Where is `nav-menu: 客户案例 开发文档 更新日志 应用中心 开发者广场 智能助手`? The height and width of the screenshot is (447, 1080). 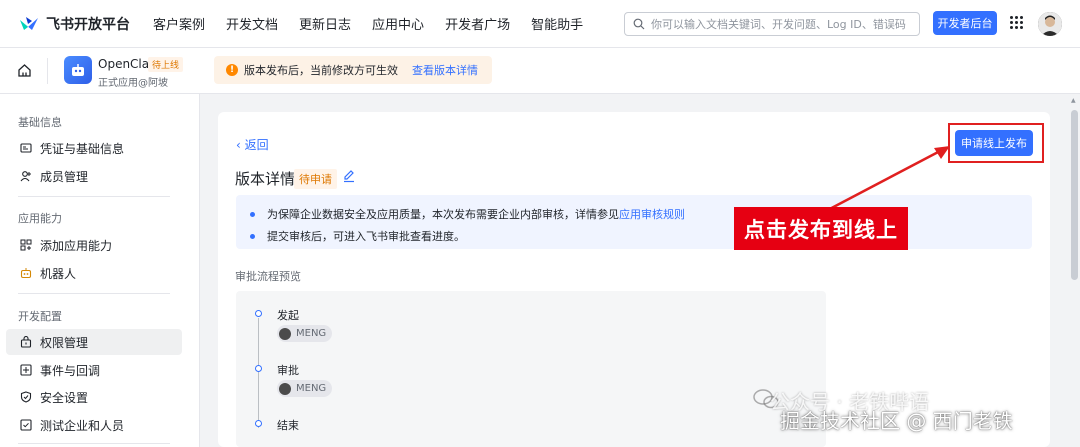 nav-menu: 客户案例 开发文档 更新日志 应用中心 开发者广场 智能助手 is located at coordinates (378, 23).